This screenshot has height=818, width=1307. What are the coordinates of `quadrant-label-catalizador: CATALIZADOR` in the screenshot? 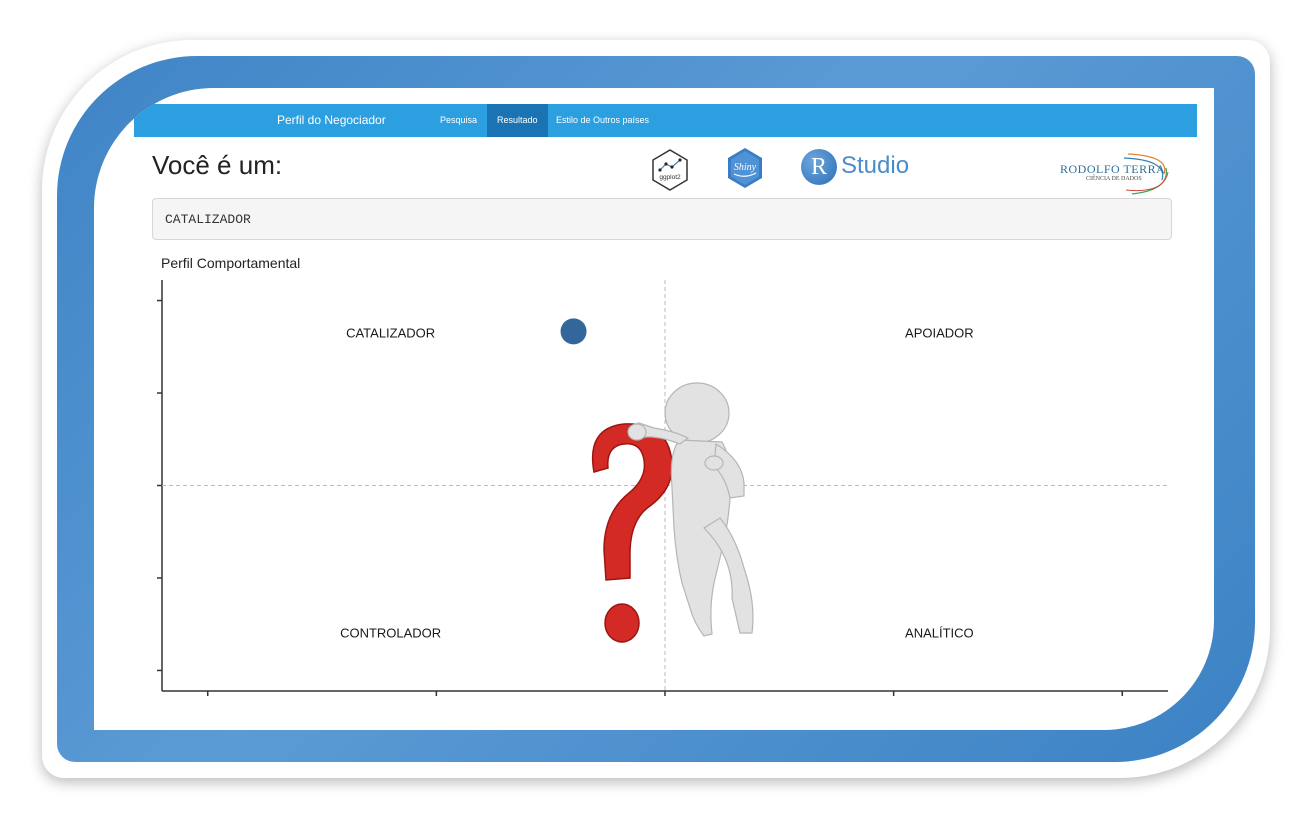 It's located at (390, 333).